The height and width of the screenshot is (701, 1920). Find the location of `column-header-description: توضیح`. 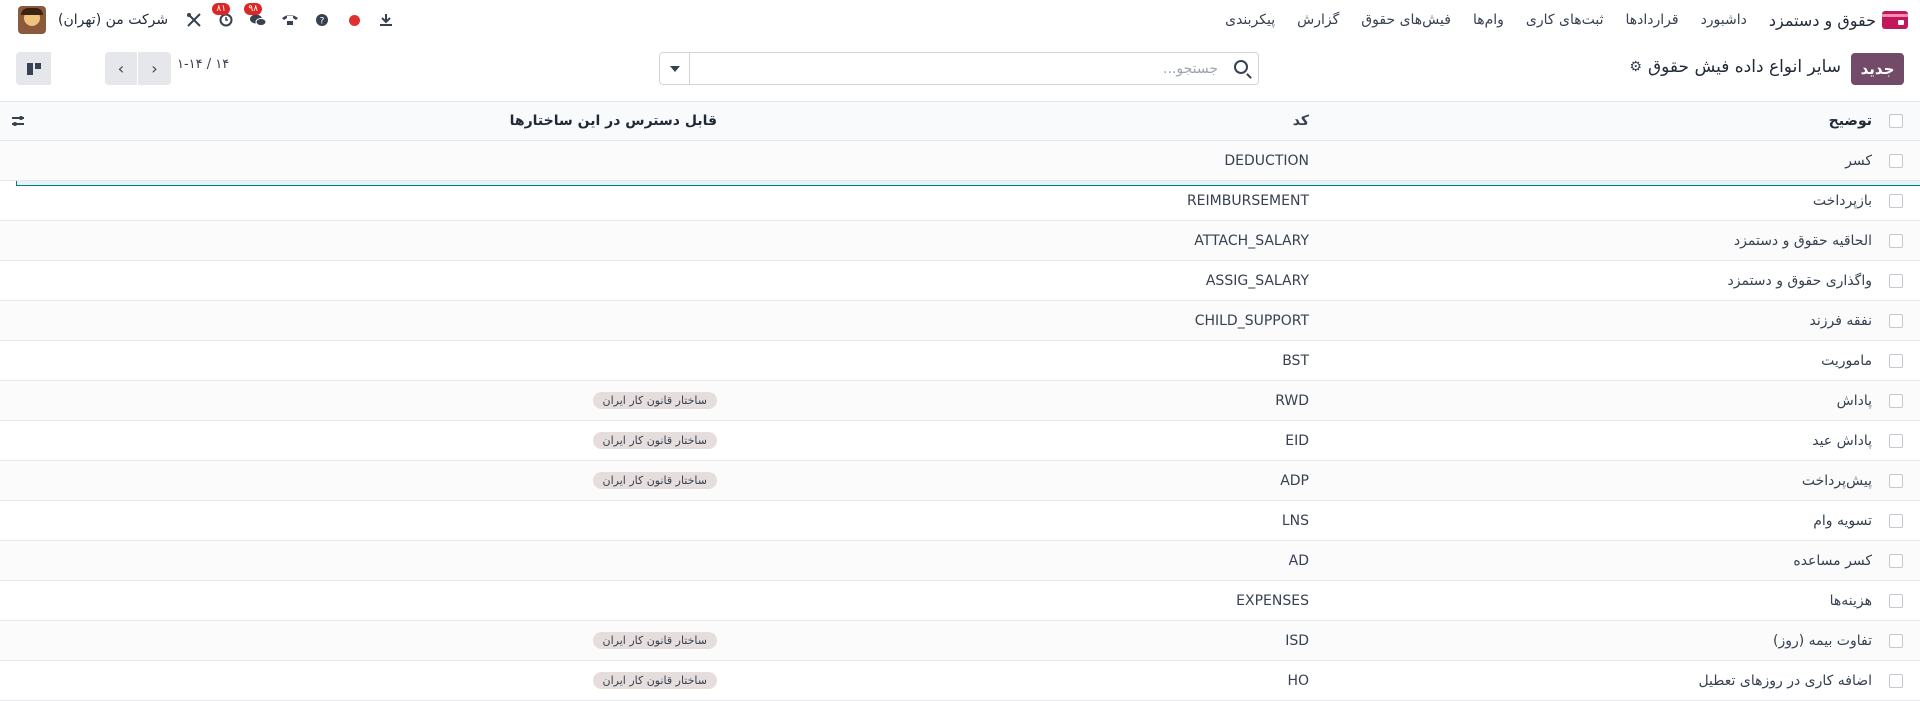

column-header-description: توضیح is located at coordinates (1592, 121).